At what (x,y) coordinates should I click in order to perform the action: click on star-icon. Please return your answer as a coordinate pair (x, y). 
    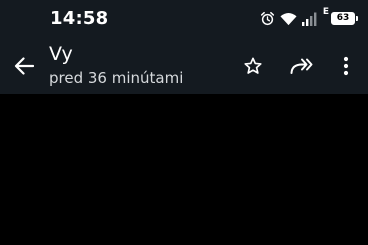
    Looking at the image, I should click on (253, 65).